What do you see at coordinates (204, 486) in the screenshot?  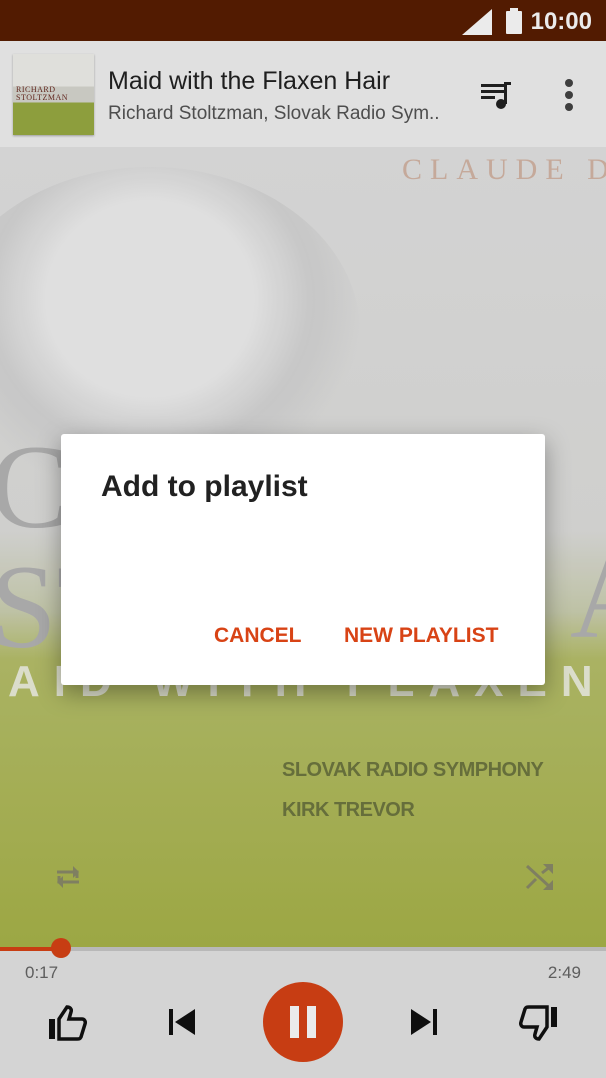 I see `dialog-title: Add to playlist` at bounding box center [204, 486].